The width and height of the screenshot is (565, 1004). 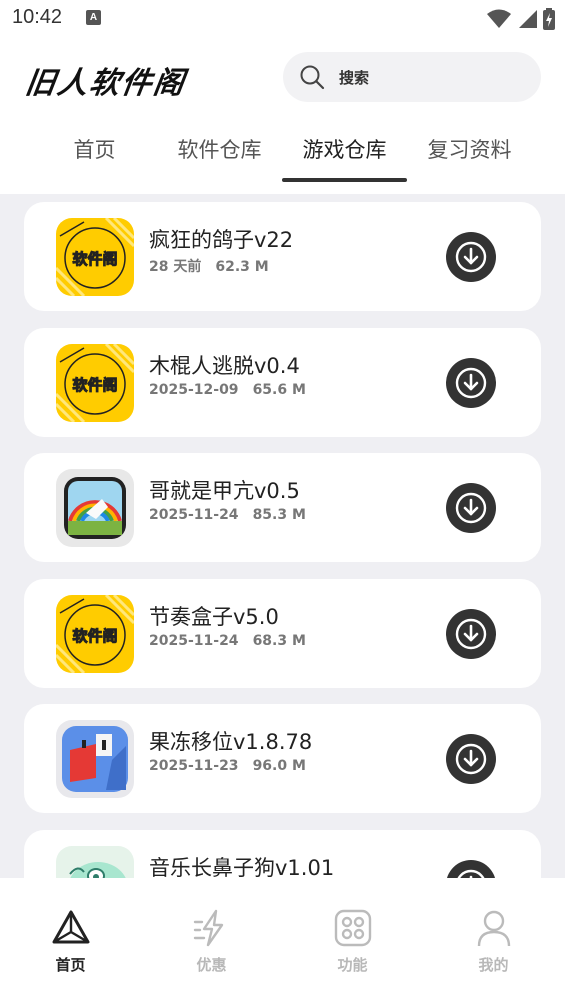 I want to click on status-time: 10:42, so click(x=37, y=17).